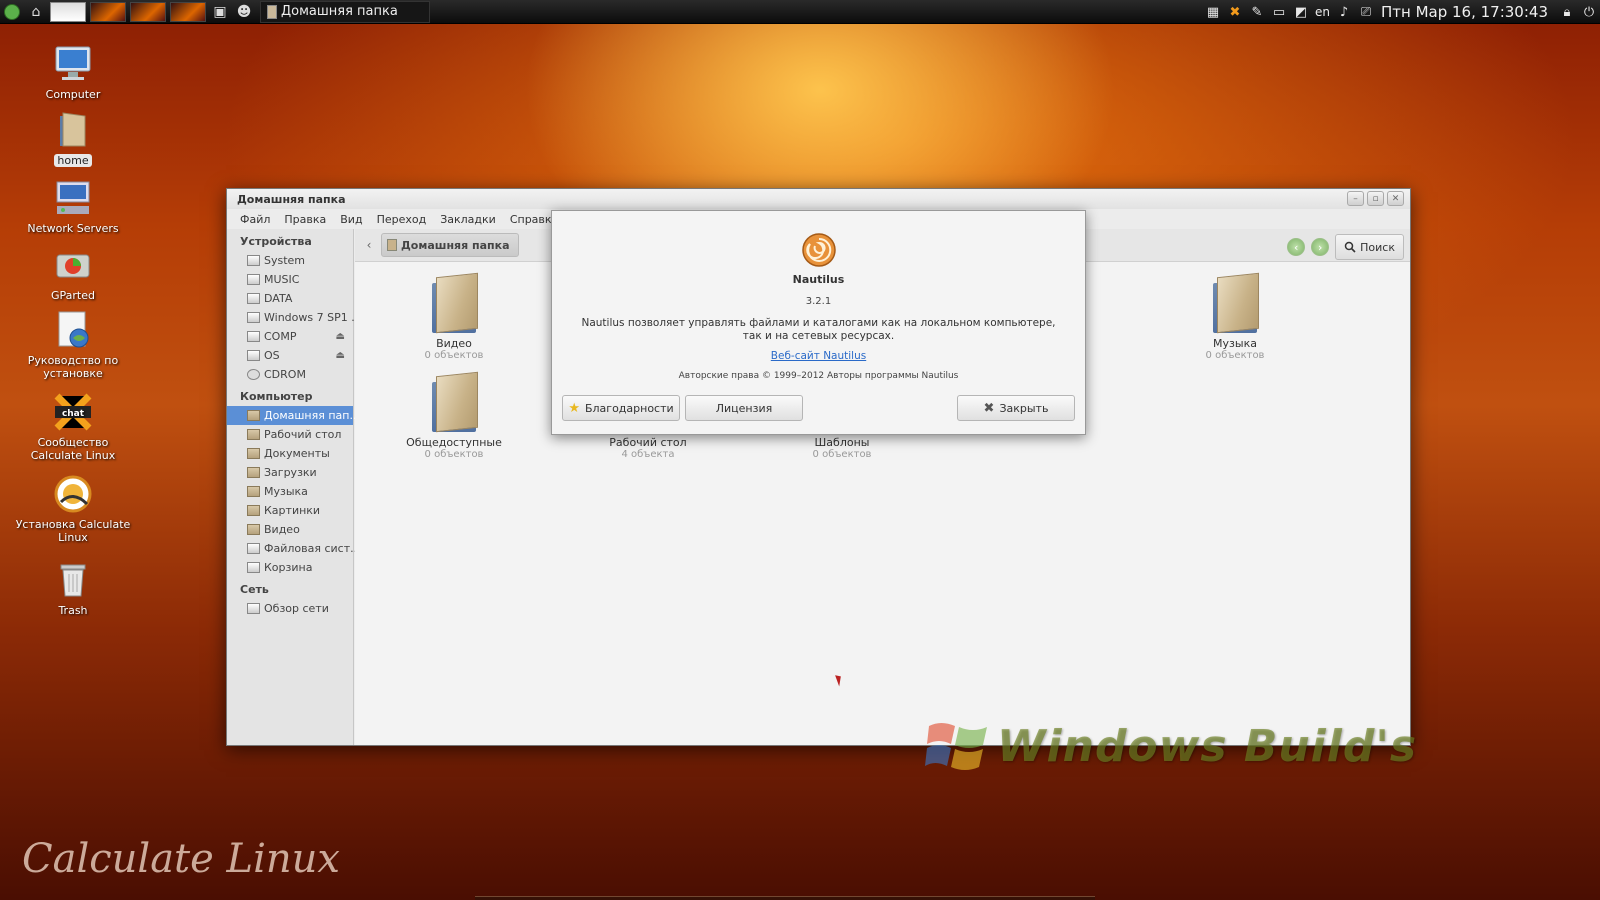  I want to click on close-label: Закрыть, so click(1024, 408).